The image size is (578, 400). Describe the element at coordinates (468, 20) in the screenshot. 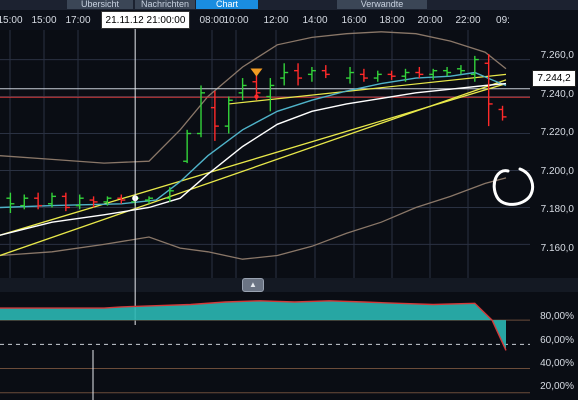

I see `x-tick-label: 22:00` at that location.